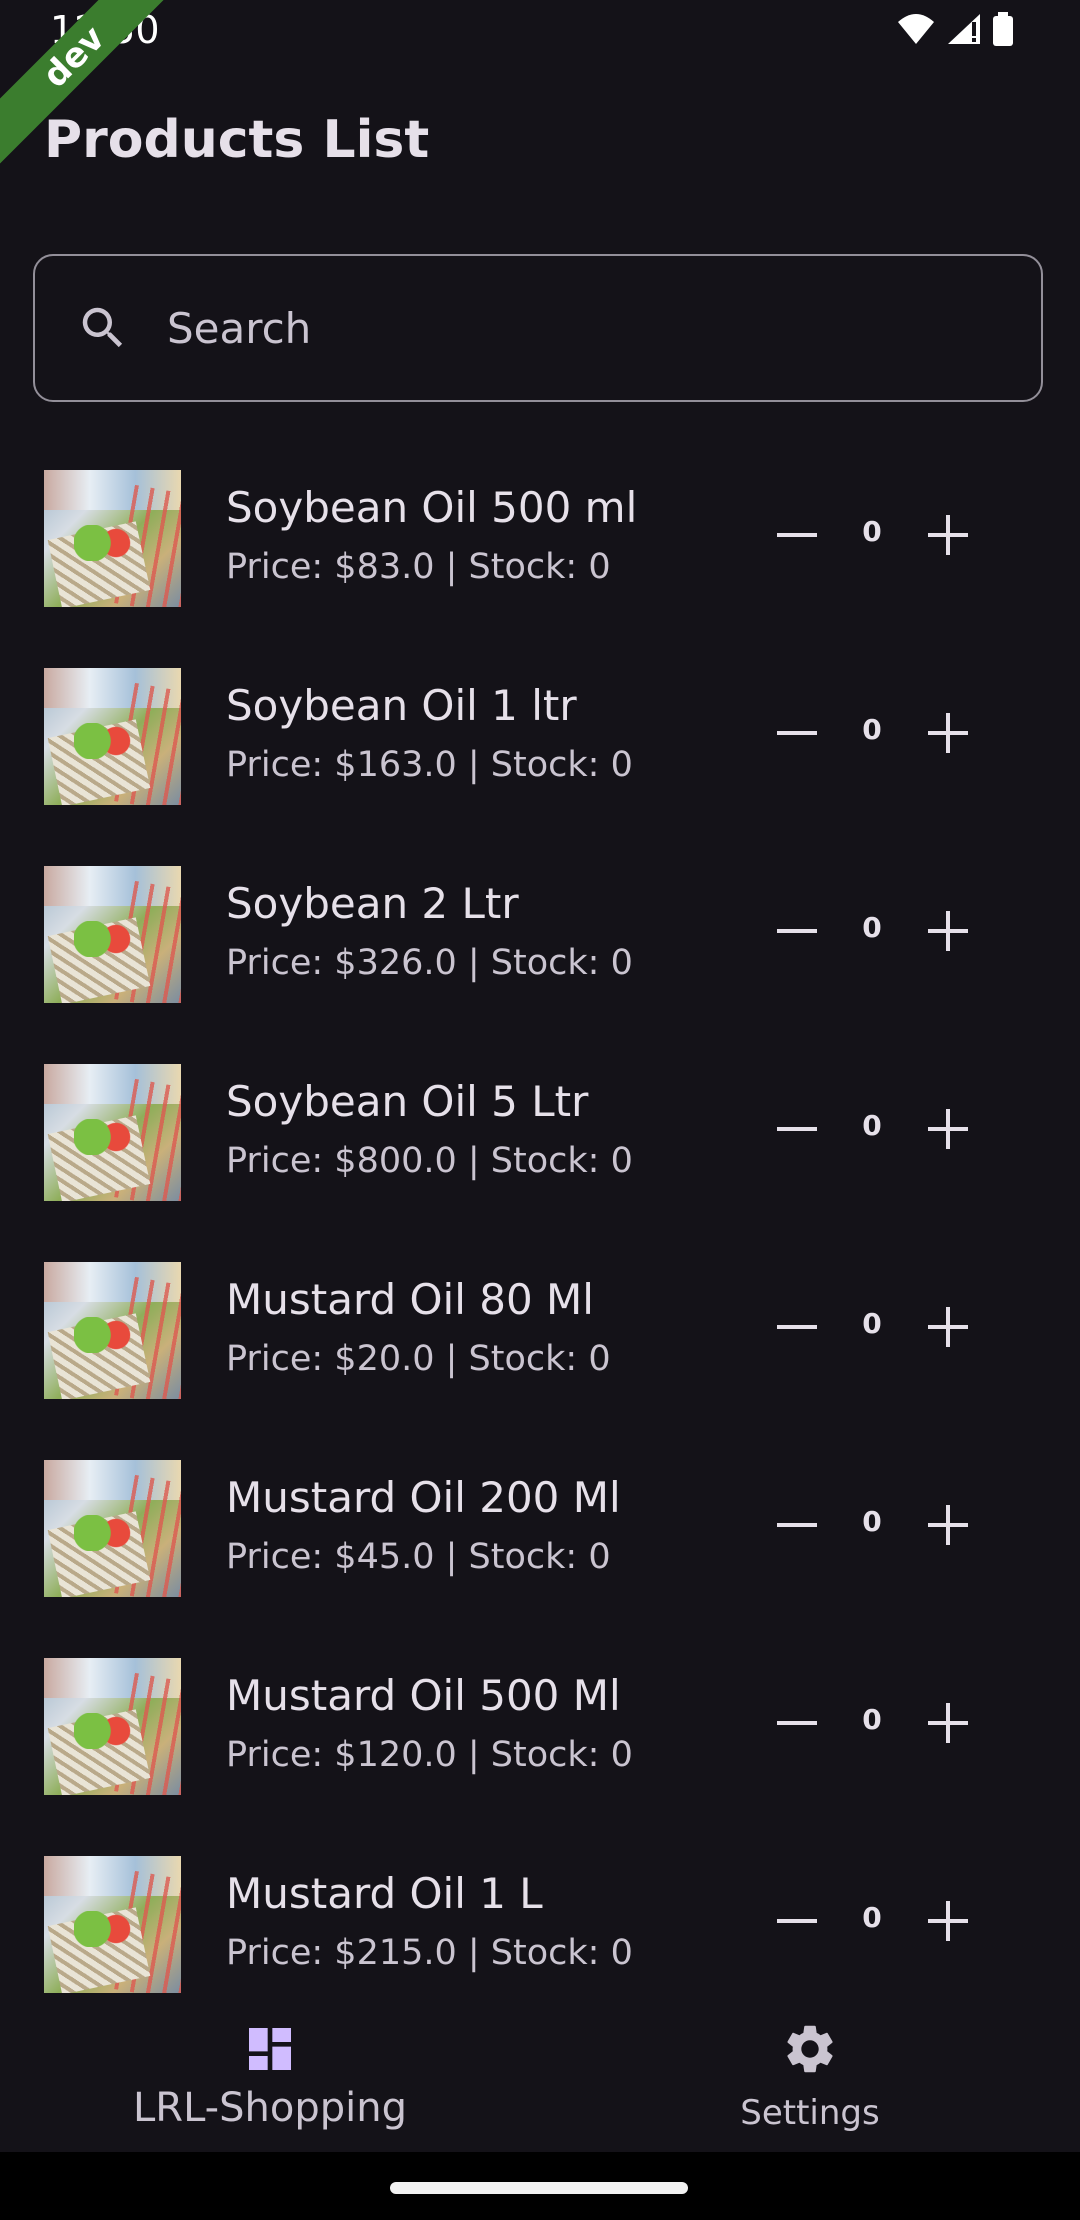 This screenshot has width=1080, height=2220. I want to click on search-icon, so click(103, 328).